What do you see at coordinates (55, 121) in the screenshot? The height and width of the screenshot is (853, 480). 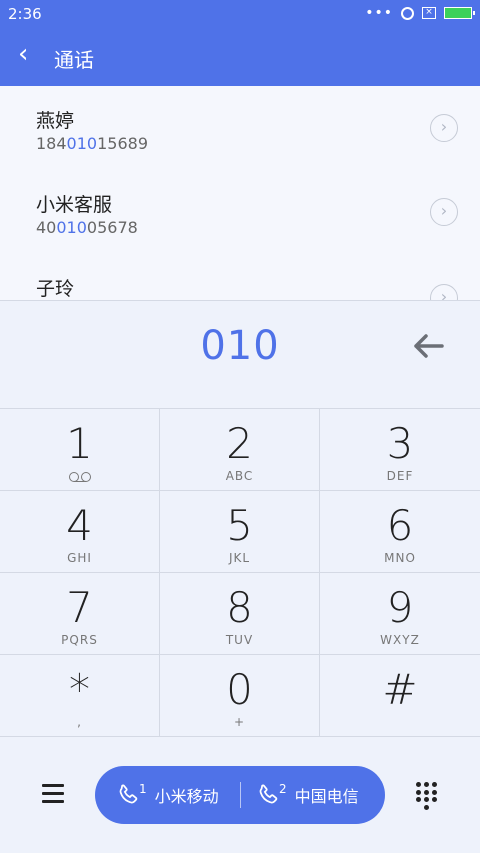 I see `contact-name: 燕婷` at bounding box center [55, 121].